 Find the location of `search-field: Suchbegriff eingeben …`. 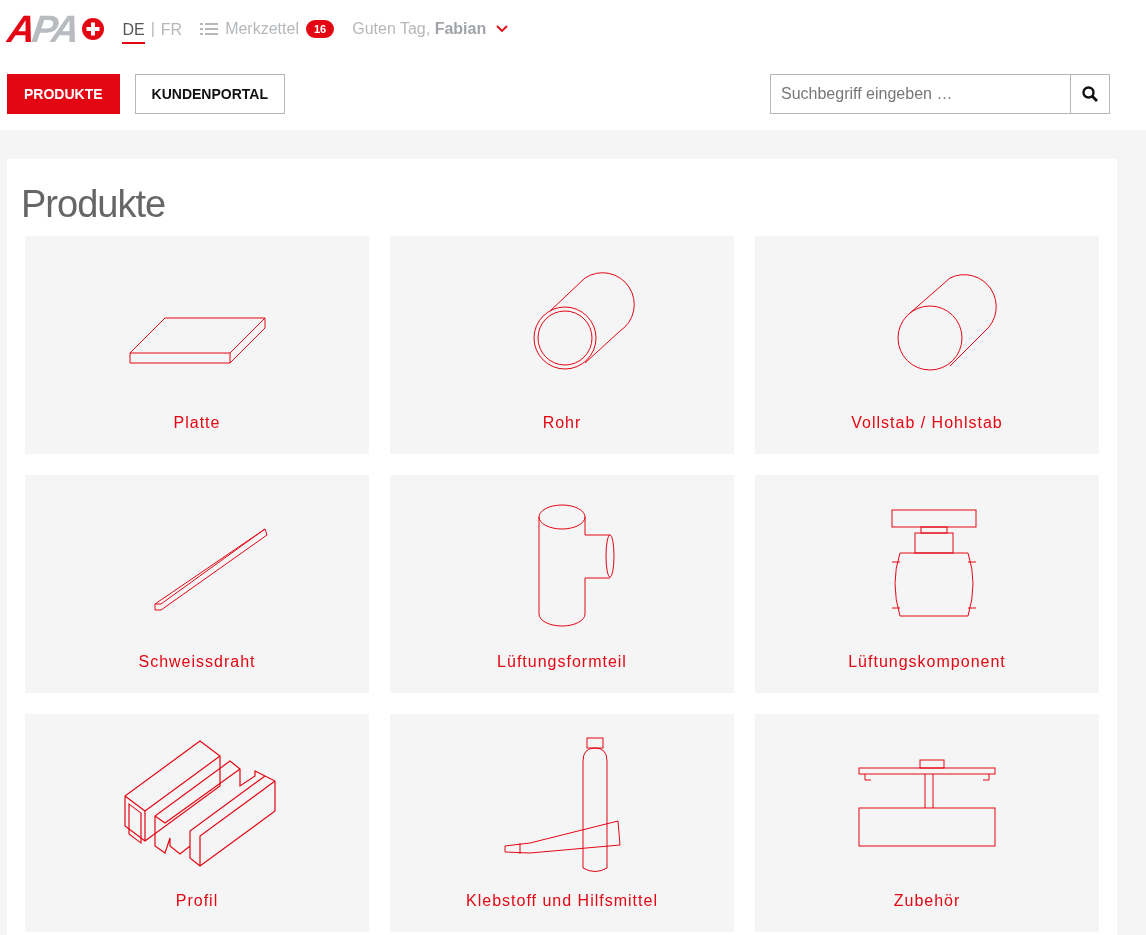

search-field: Suchbegriff eingeben … is located at coordinates (920, 94).